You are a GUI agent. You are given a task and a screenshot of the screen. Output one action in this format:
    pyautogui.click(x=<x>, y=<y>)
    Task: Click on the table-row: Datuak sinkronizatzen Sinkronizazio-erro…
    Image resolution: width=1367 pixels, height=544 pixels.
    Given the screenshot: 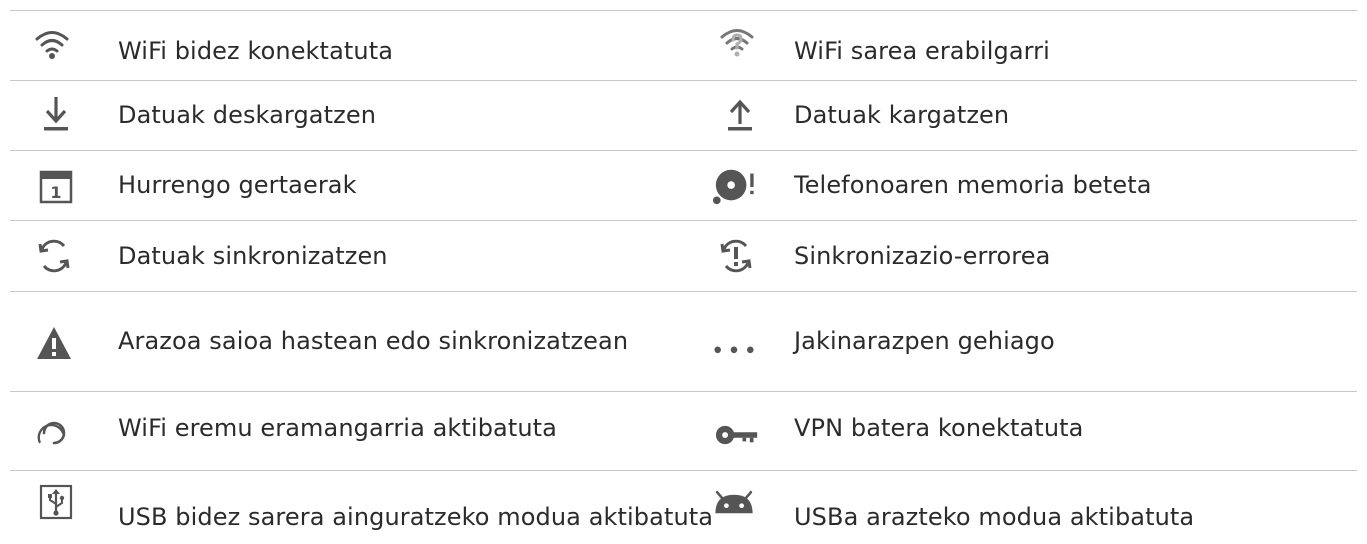 What is the action you would take?
    pyautogui.click(x=683, y=255)
    